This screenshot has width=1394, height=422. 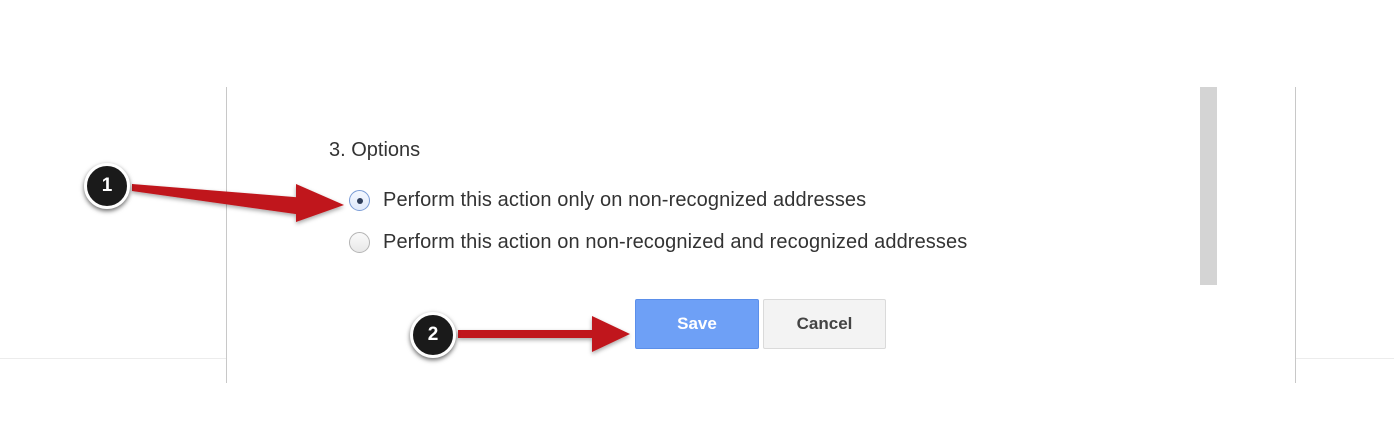 What do you see at coordinates (433, 335) in the screenshot?
I see `callout-badge: 2` at bounding box center [433, 335].